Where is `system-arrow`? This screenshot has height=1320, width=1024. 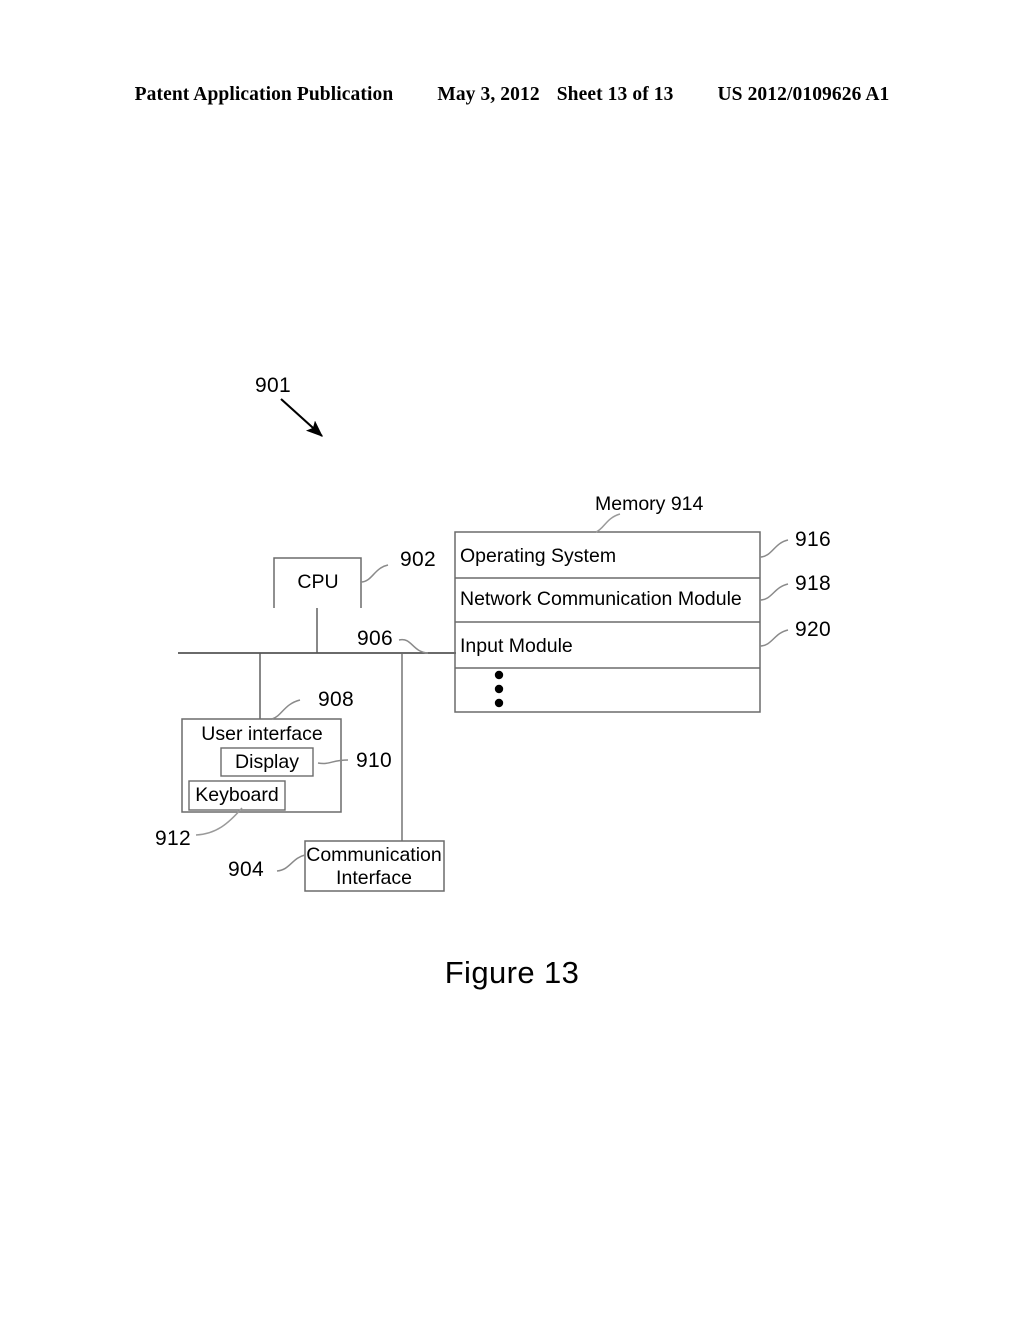 system-arrow is located at coordinates (301, 417).